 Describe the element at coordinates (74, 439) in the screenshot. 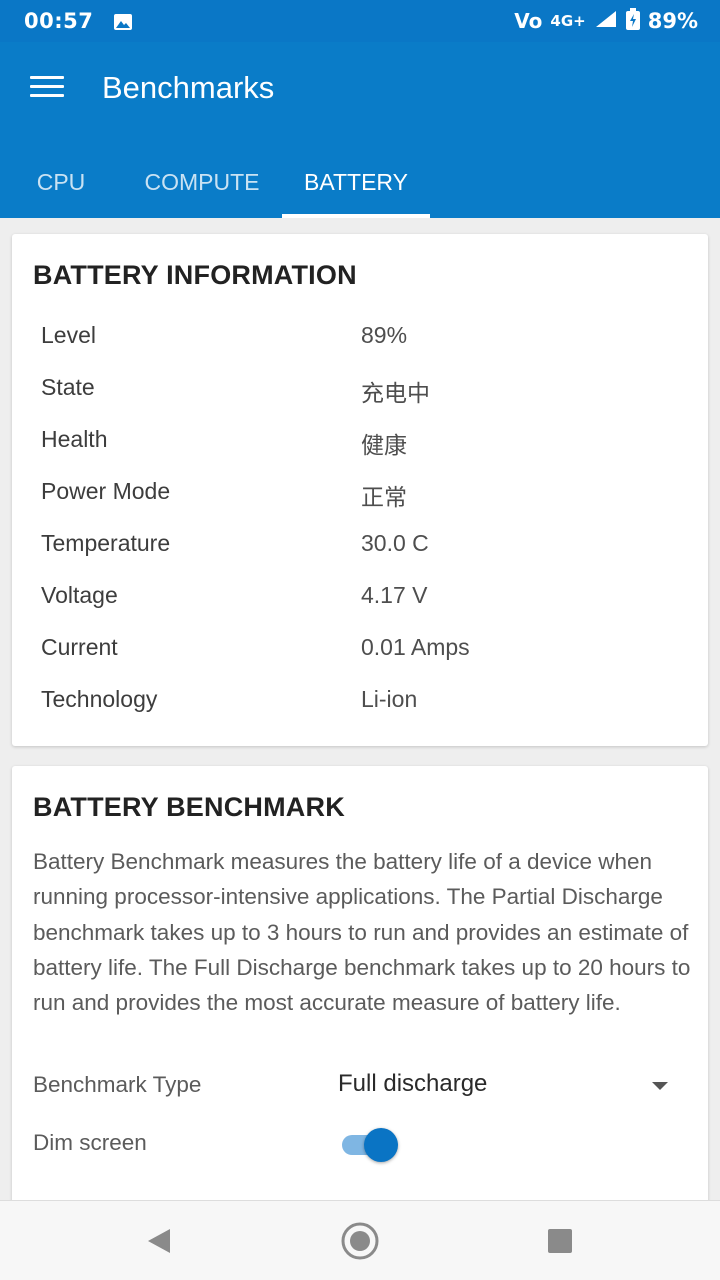

I see `info-label: Health` at that location.